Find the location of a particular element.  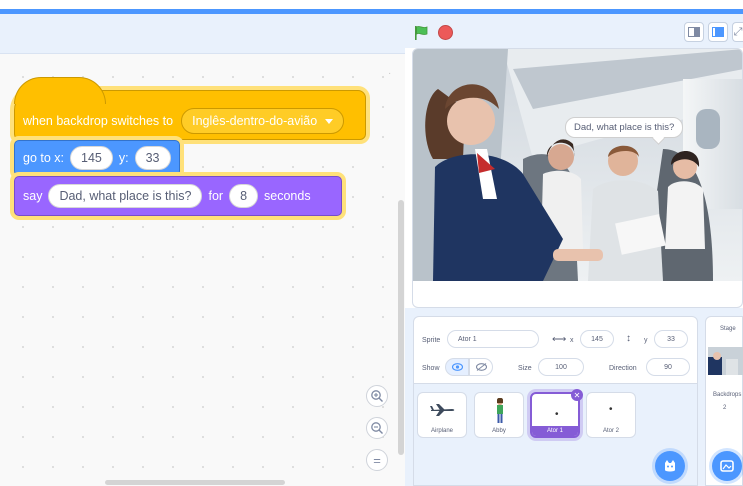

backdrop-thumbnail is located at coordinates (725, 361).